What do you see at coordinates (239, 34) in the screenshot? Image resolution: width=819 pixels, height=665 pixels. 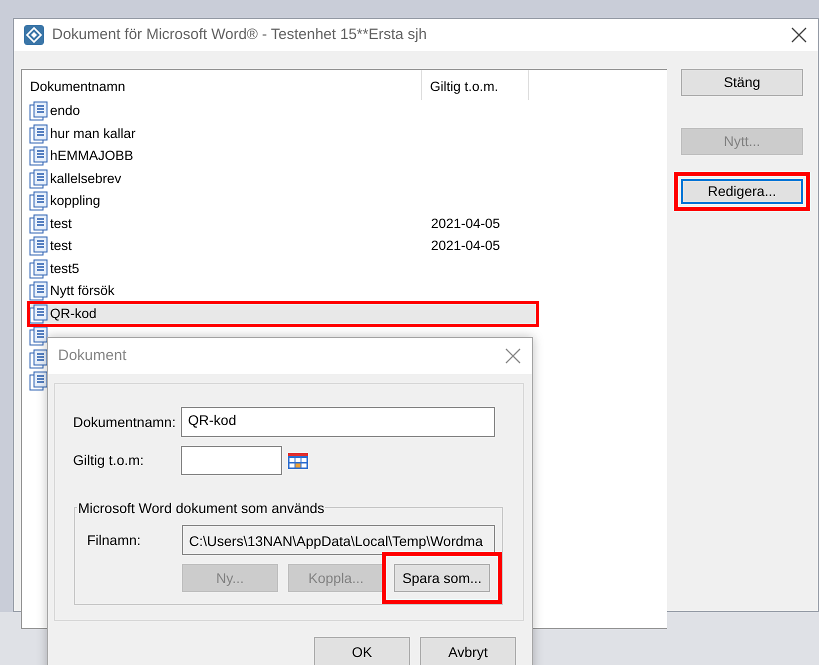 I see `window-title: Dokument för Microsoft Word® - Testenhet 15**Ersta sjh` at bounding box center [239, 34].